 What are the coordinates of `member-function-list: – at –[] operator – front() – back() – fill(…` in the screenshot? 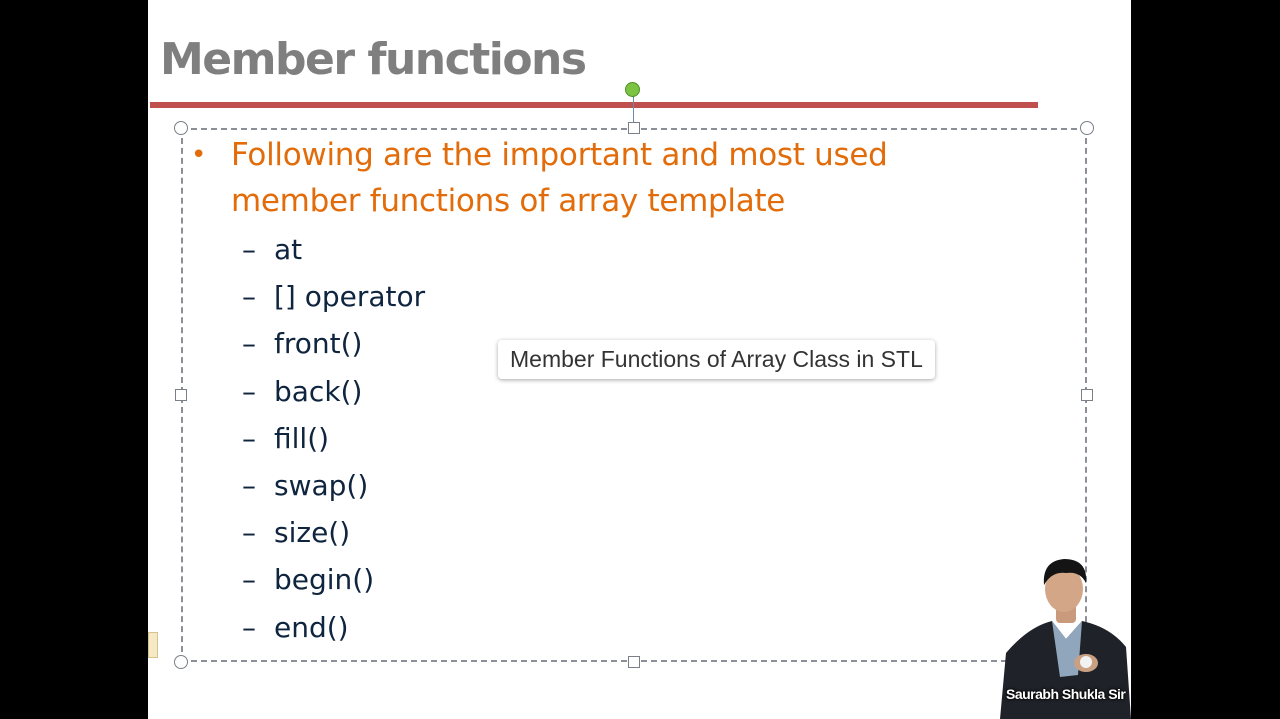 It's located at (333, 438).